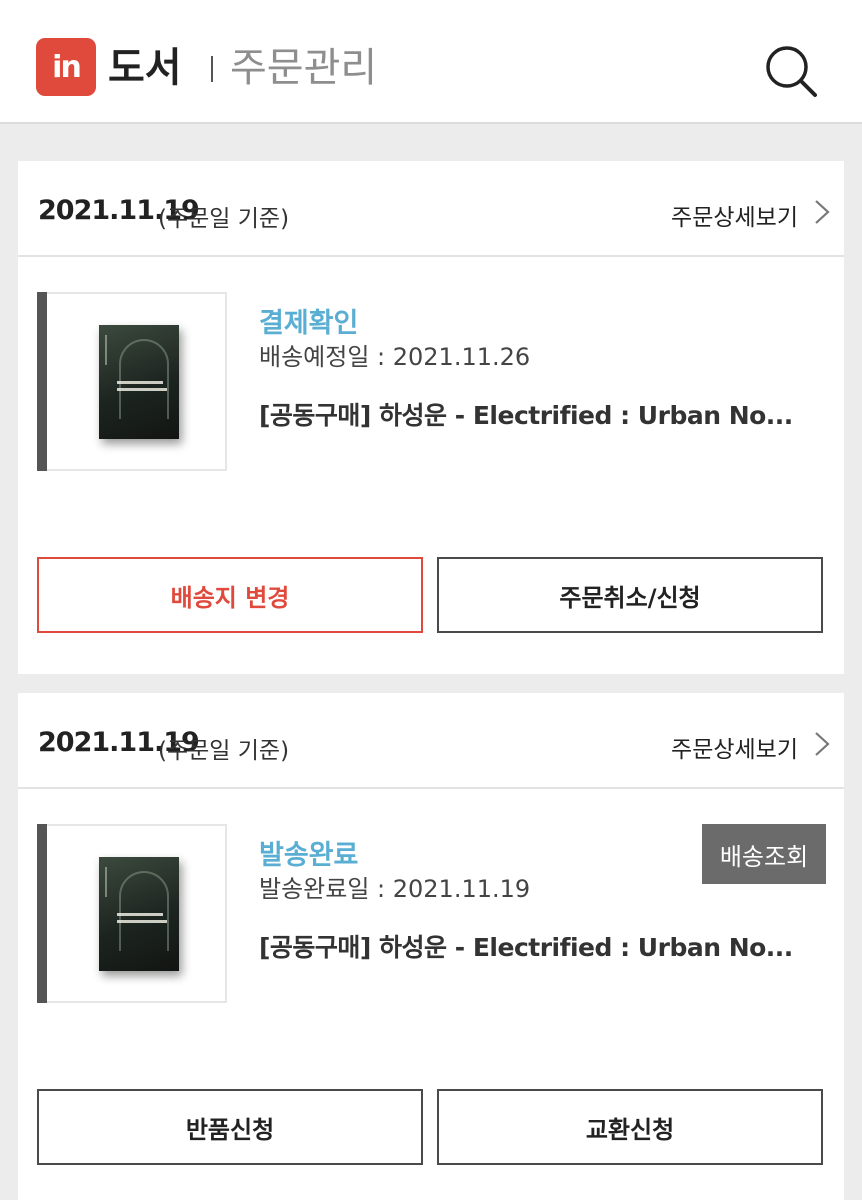  What do you see at coordinates (395, 357) in the screenshot?
I see `expected-delivery-date: 배송예정일 : 2021.11.26` at bounding box center [395, 357].